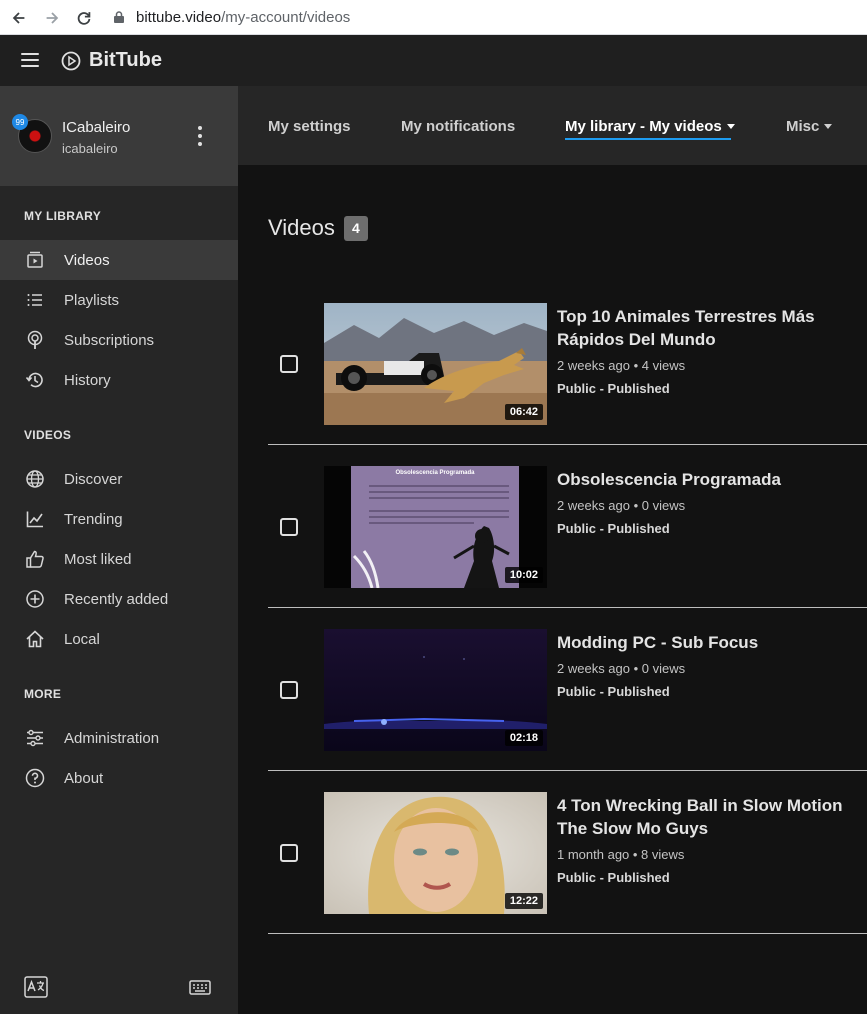  What do you see at coordinates (109, 340) in the screenshot?
I see `sidebar-item-label: Subscriptions` at bounding box center [109, 340].